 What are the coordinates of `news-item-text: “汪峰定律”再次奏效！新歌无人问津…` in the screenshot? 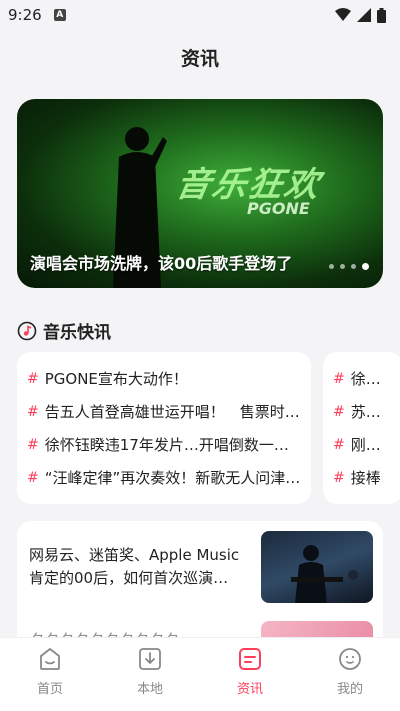 It's located at (172, 478).